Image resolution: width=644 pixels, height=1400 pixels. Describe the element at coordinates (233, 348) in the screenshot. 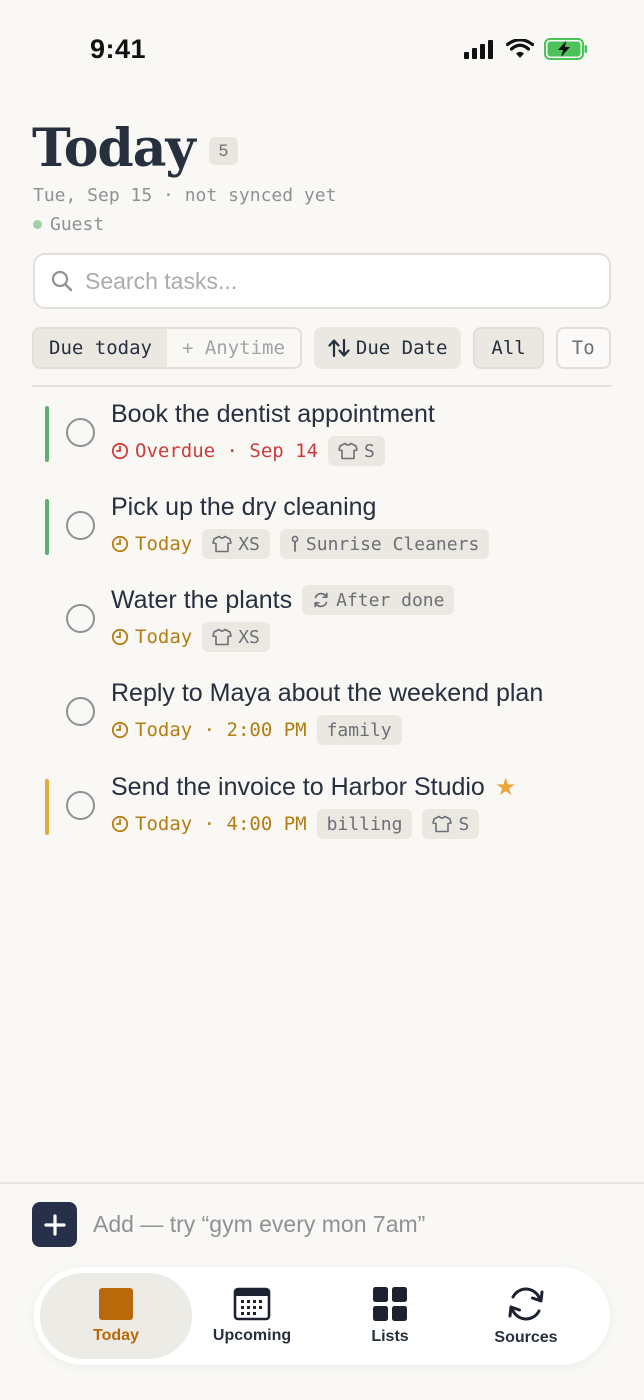

I see `filter-anytime: + Anytime` at that location.